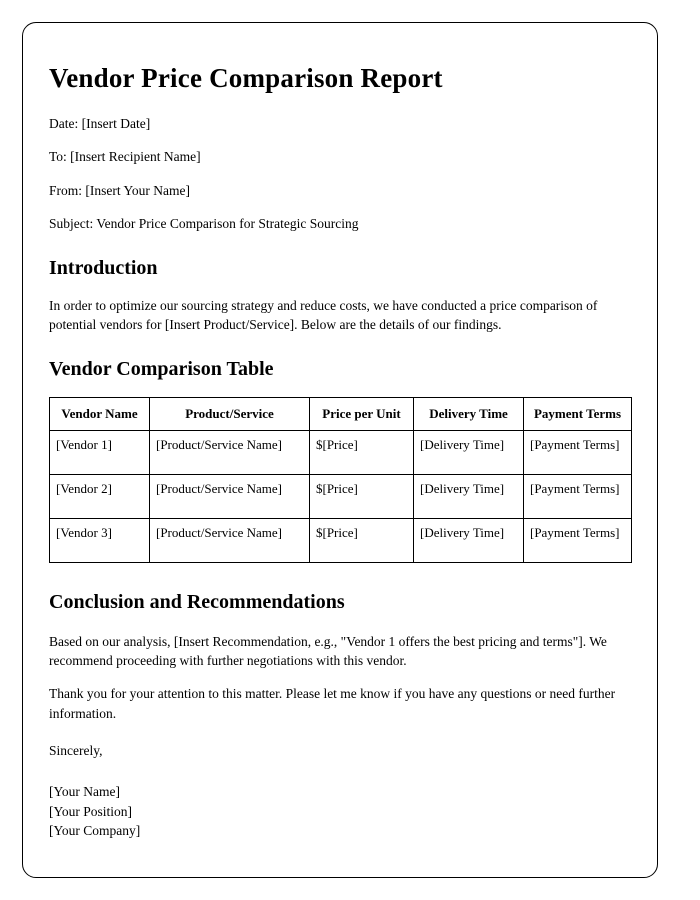  What do you see at coordinates (468, 414) in the screenshot?
I see `column-header-delivery-time: Delivery Time` at bounding box center [468, 414].